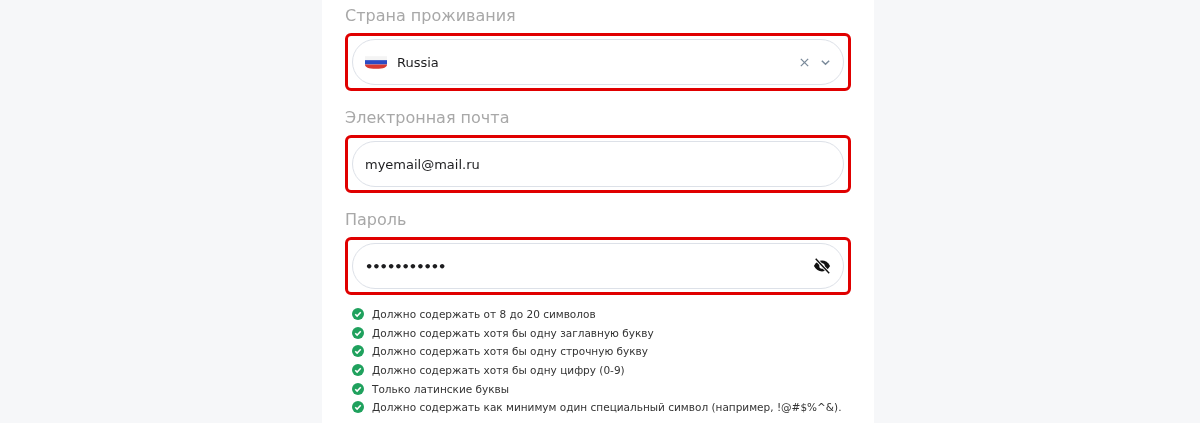 The height and width of the screenshot is (423, 1200). I want to click on requirement-text: Только латинские буквы, so click(441, 388).